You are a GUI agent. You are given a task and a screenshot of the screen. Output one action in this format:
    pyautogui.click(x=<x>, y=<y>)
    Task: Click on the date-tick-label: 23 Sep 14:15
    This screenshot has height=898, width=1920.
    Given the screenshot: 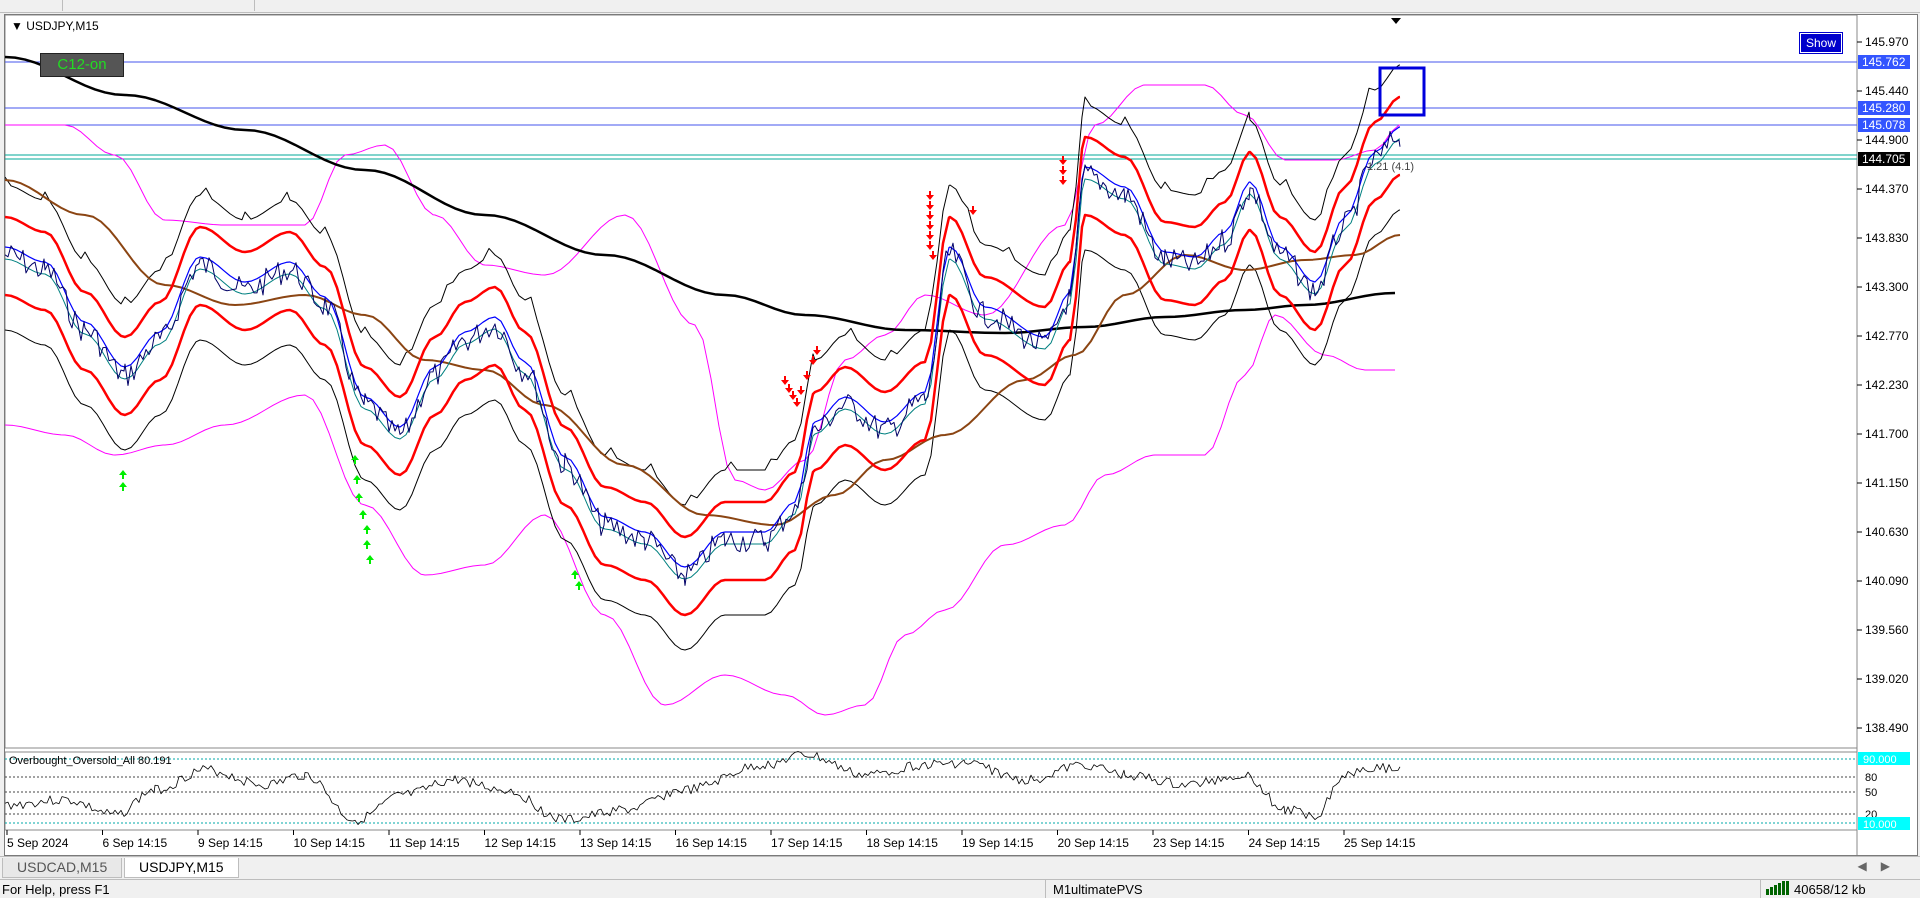 What is the action you would take?
    pyautogui.click(x=1189, y=843)
    